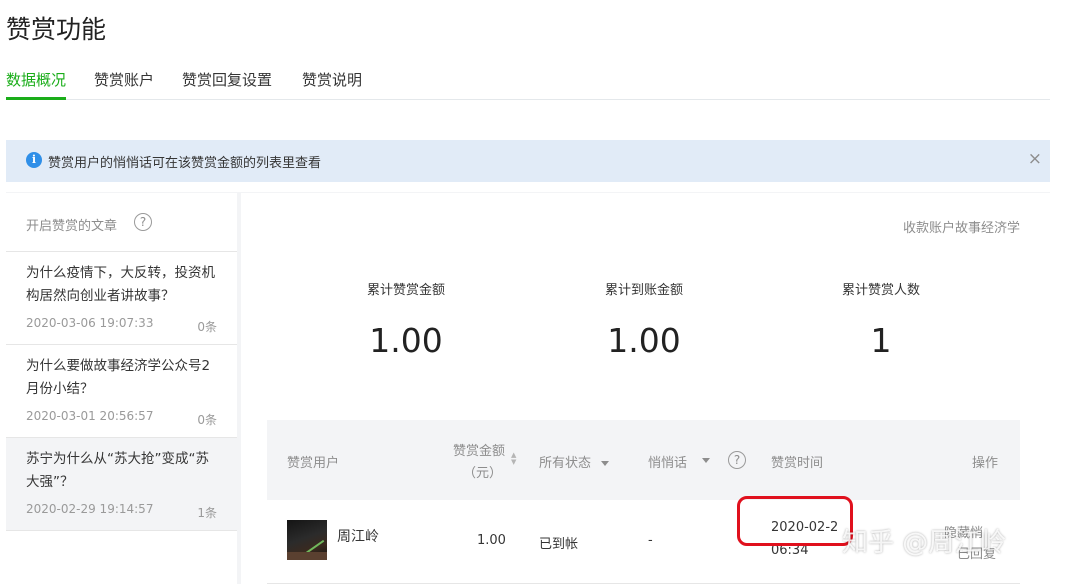 Image resolution: width=1066 pixels, height=584 pixels. Describe the element at coordinates (90, 416) in the screenshot. I see `article-date: 2020-03-01 20:56:57` at that location.